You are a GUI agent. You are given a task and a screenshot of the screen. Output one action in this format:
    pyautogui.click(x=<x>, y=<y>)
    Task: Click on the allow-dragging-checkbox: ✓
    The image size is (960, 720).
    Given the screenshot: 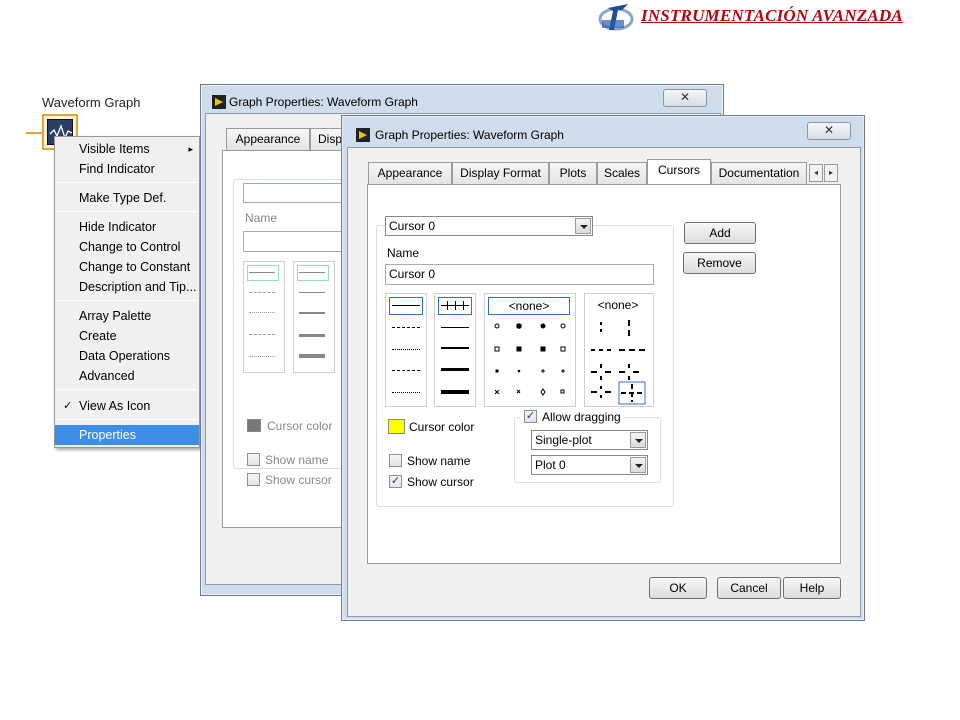 What is the action you would take?
    pyautogui.click(x=530, y=416)
    